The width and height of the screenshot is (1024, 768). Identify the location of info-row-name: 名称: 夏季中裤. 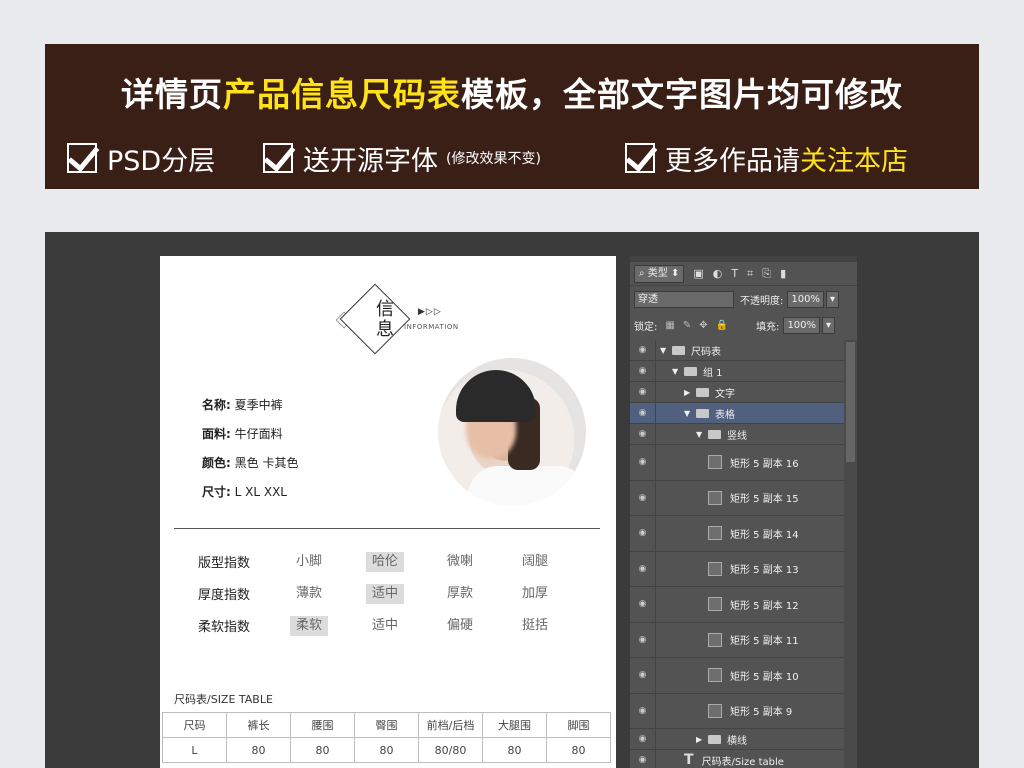
(242, 405).